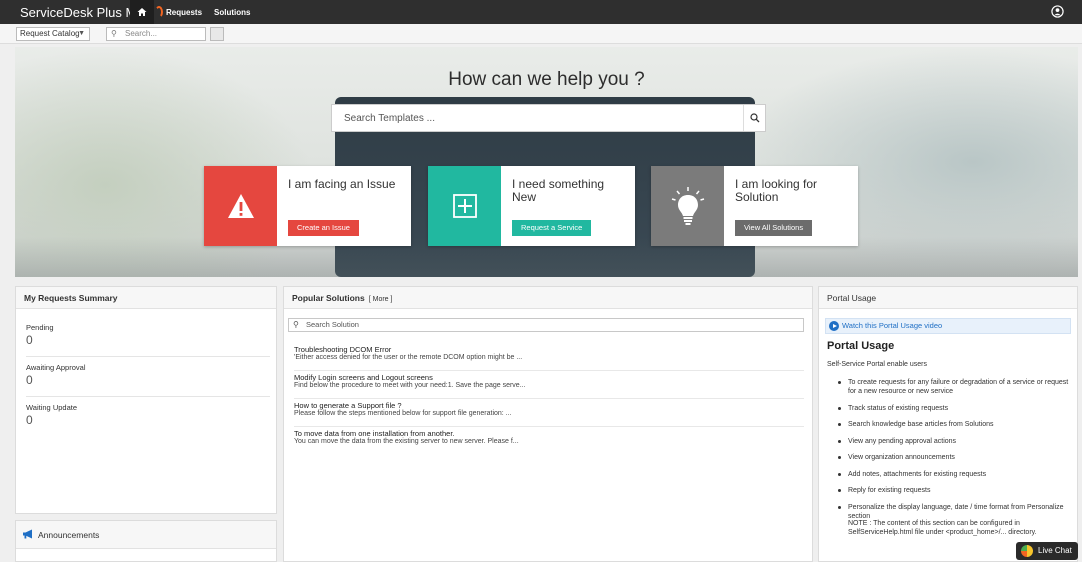 The height and width of the screenshot is (562, 1082). I want to click on solution-item-title: Modify Login screens and Logout screens, so click(363, 377).